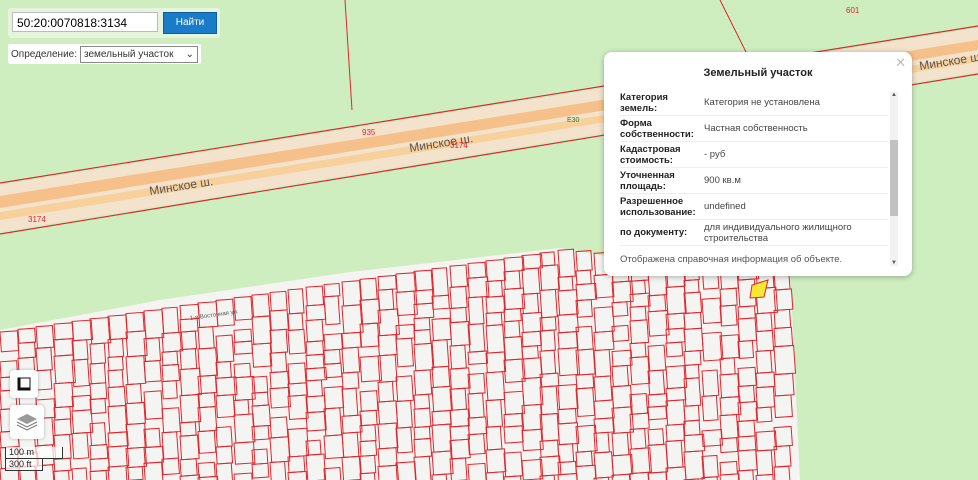 This screenshot has width=978, height=480. I want to click on scroll-thumb, so click(894, 178).